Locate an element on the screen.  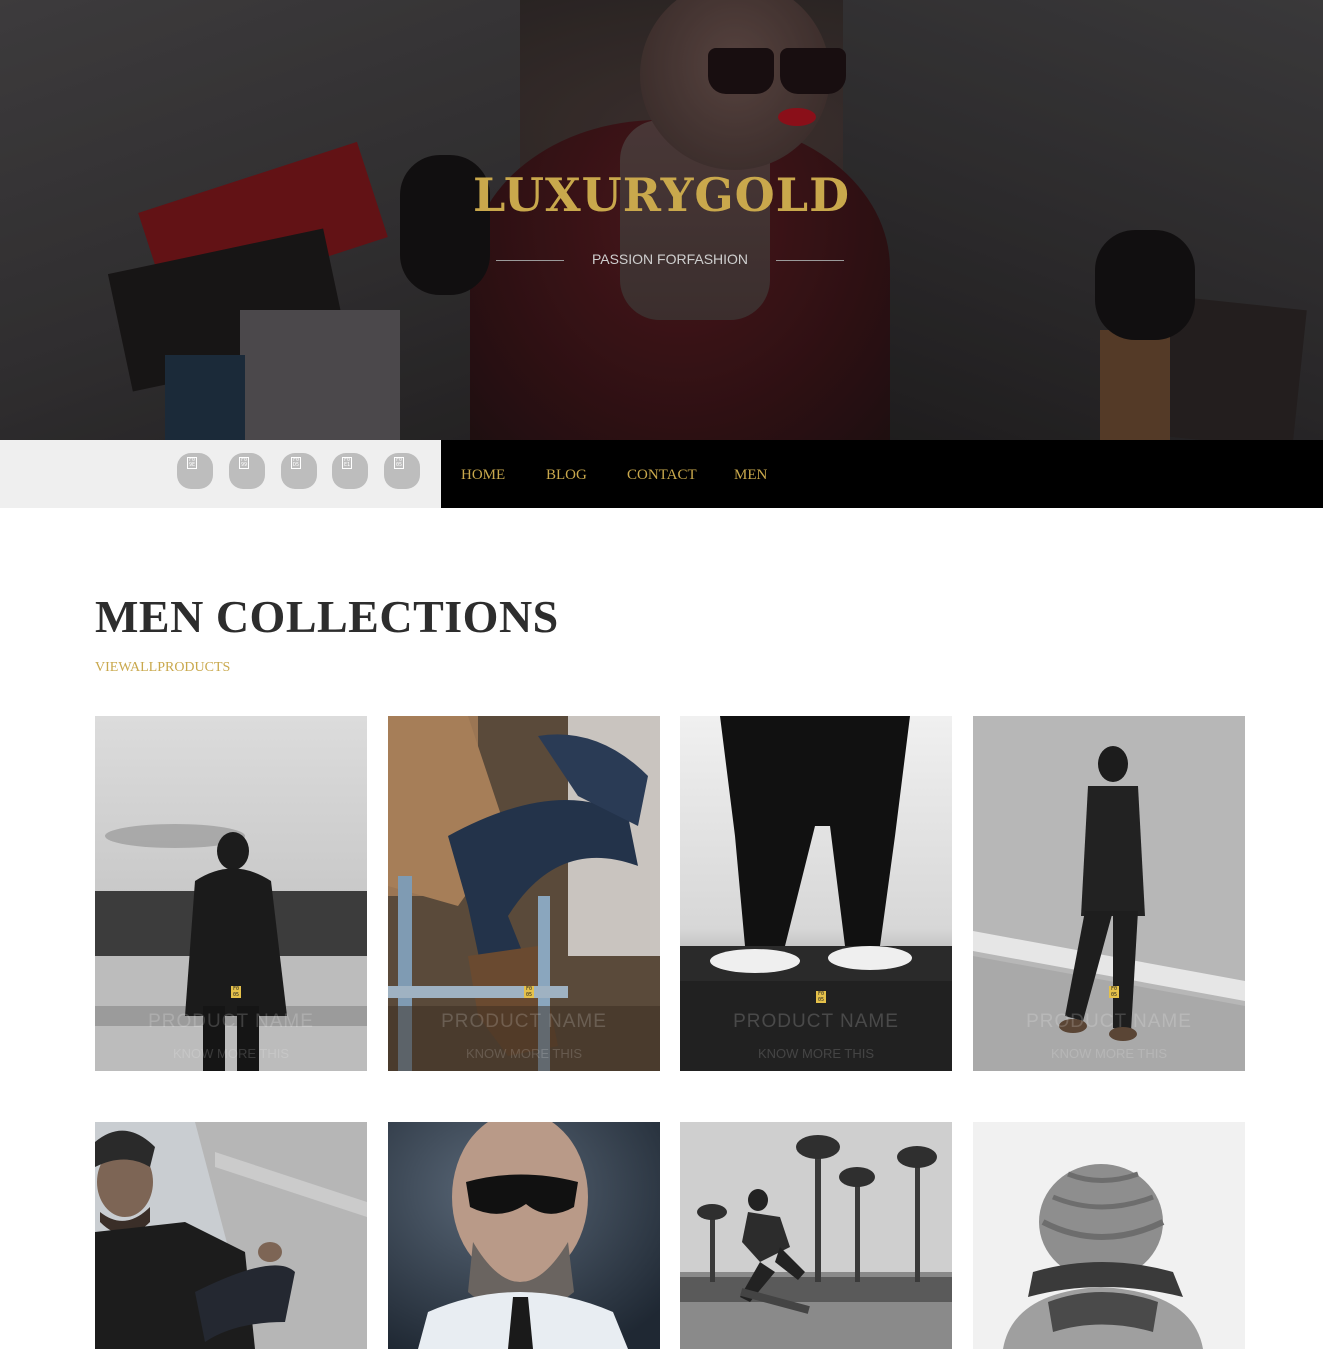
brand-logo: LUXURYGOLD is located at coordinates (661, 195).